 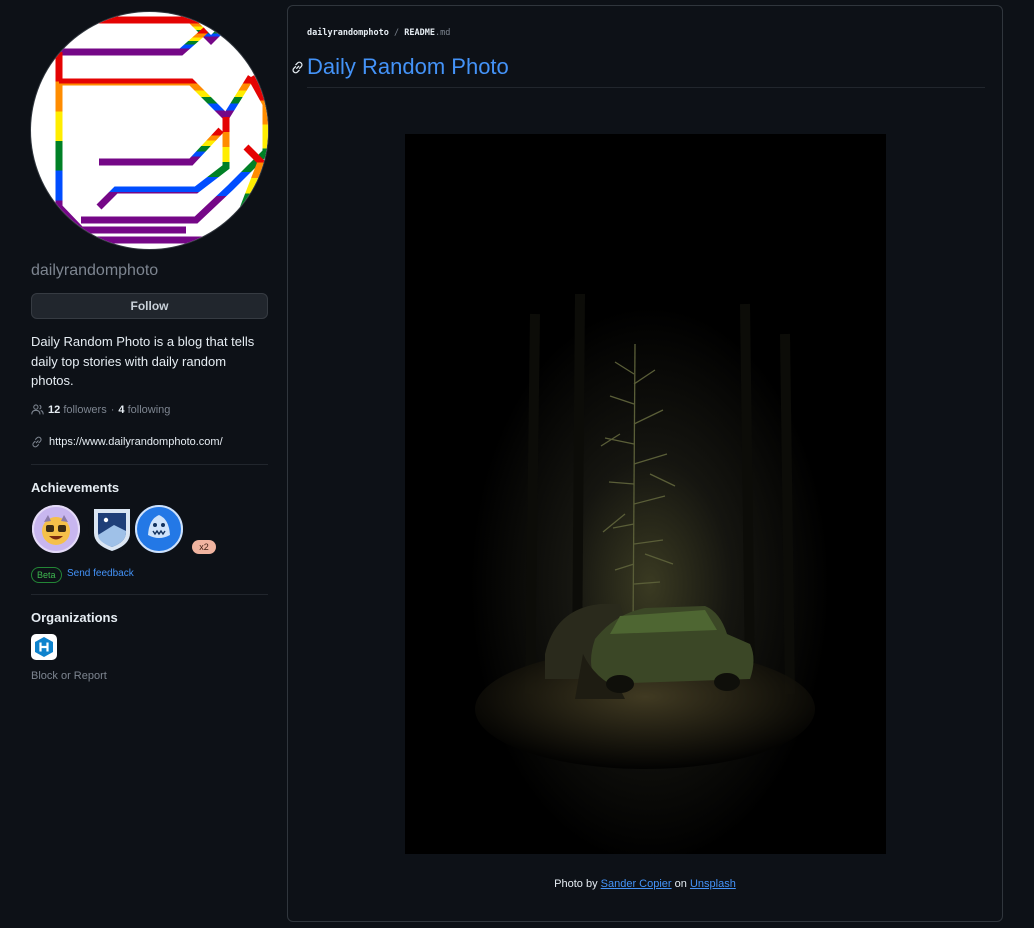 I want to click on breadcrumb: dailyrandomphoto / README.md, so click(x=378, y=33).